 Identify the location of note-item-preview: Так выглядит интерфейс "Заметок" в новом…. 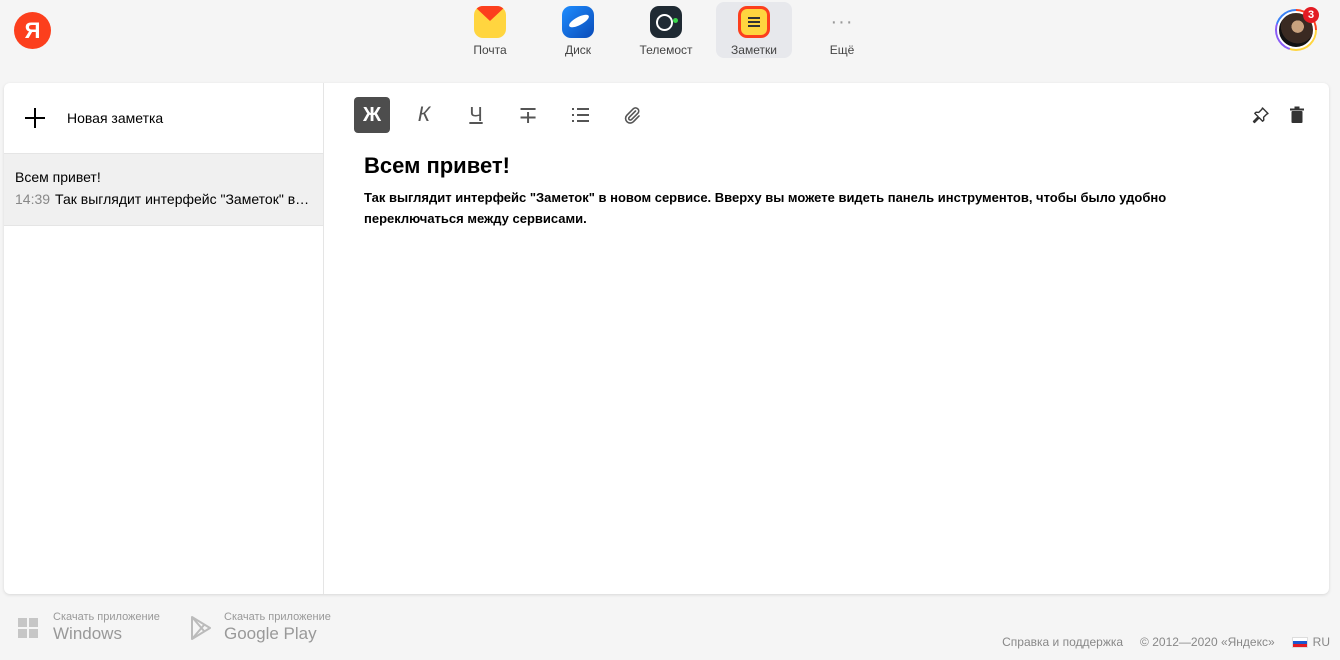
(183, 199).